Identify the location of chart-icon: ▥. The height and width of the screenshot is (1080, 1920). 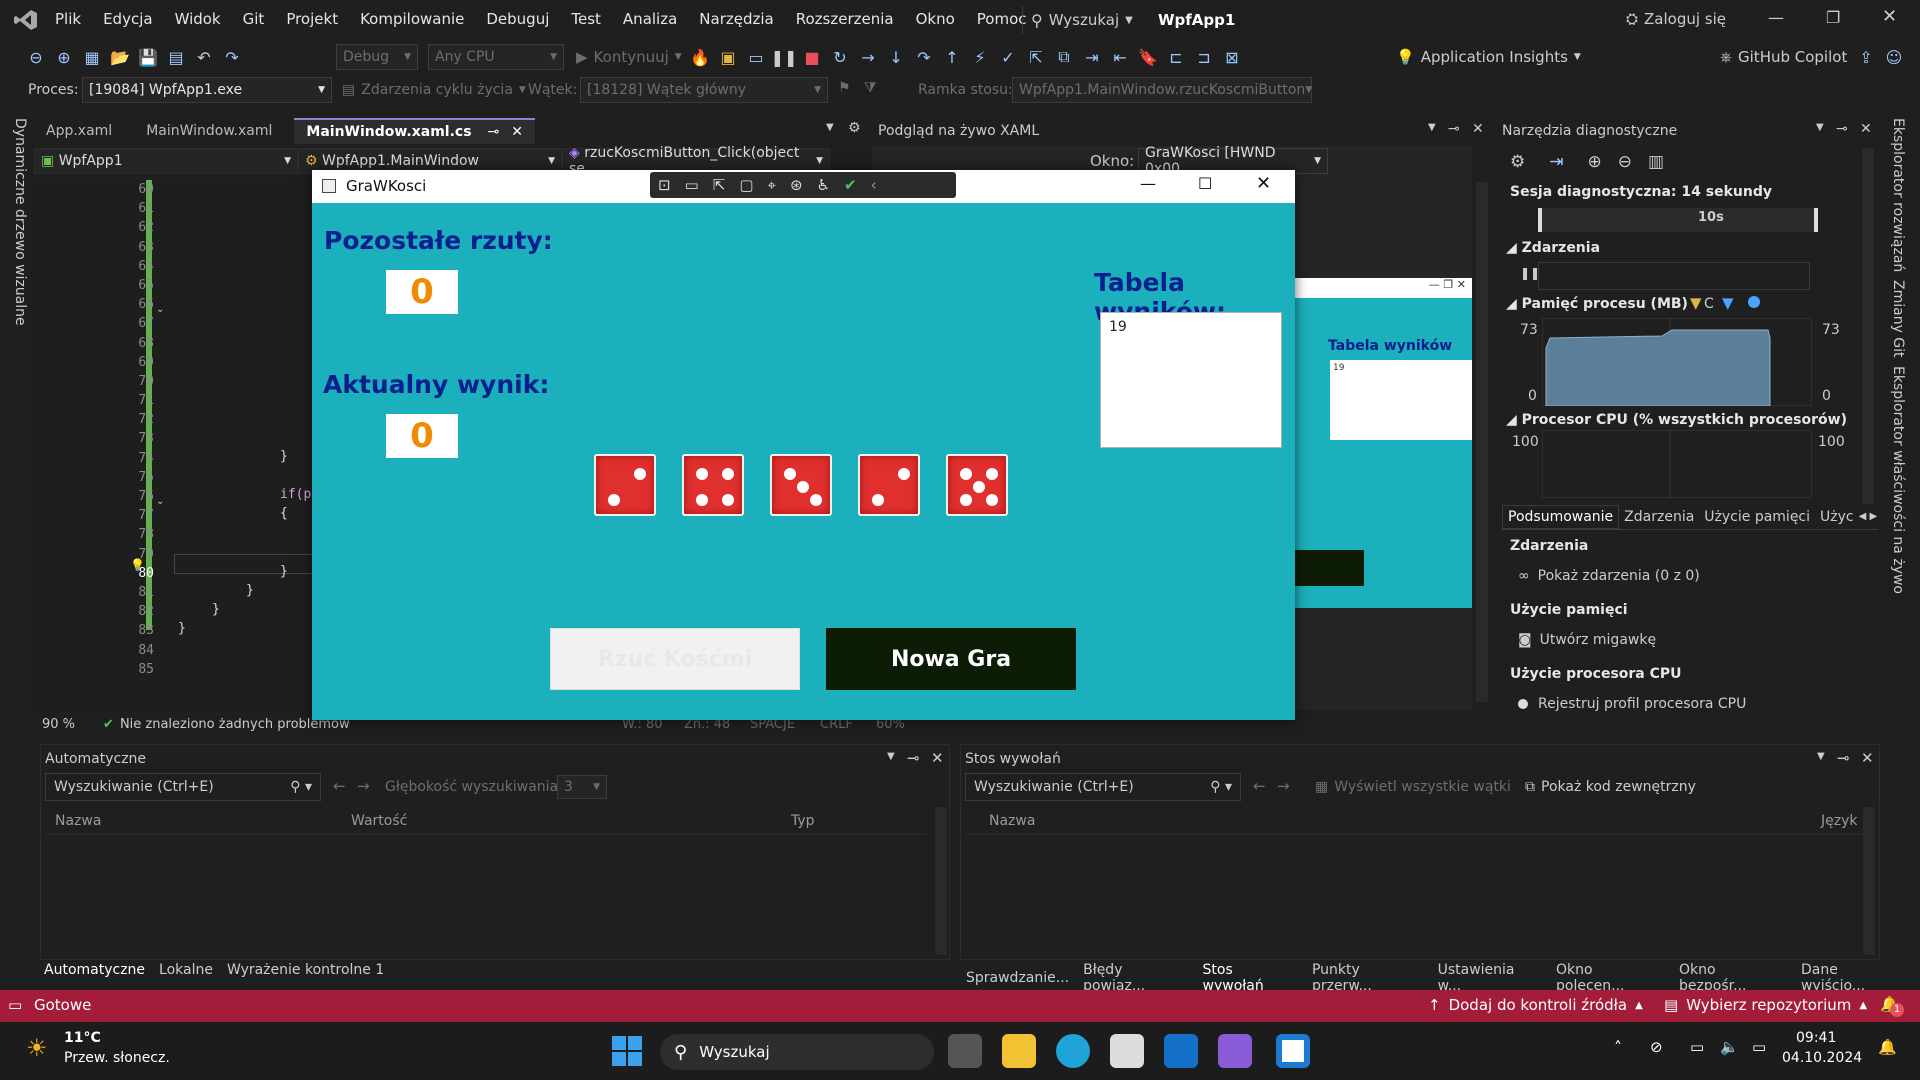
(1656, 162).